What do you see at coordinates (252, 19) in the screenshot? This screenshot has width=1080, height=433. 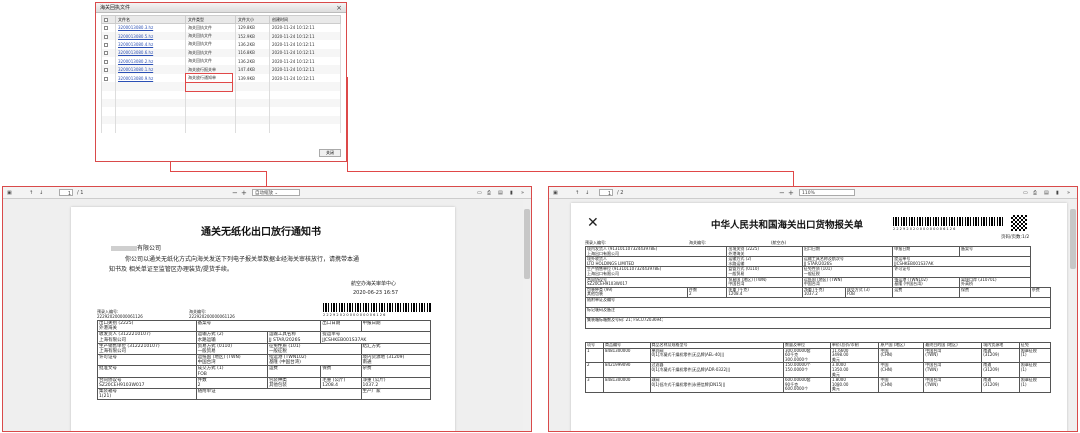 I see `col-header-filesize: 文件大小` at bounding box center [252, 19].